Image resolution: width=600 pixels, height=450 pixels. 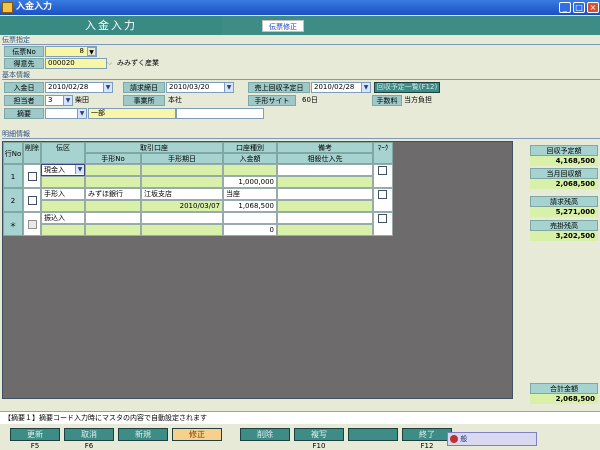 I want to click on amount-cell: 1,068,500, so click(x=250, y=206).